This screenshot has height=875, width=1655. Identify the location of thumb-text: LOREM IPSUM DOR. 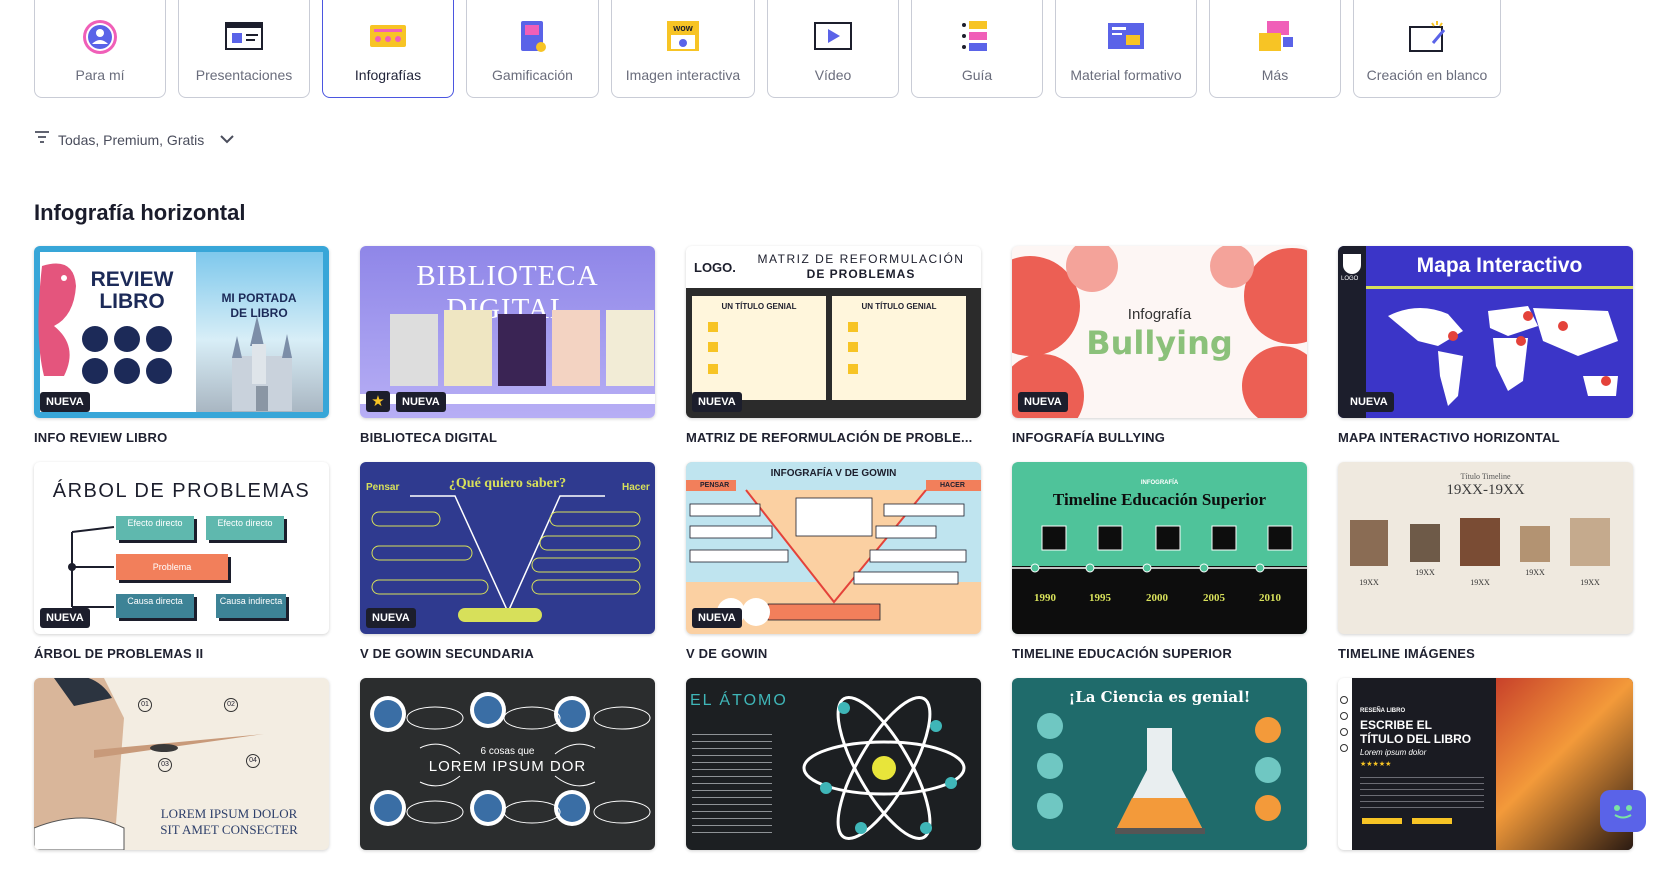
(507, 766).